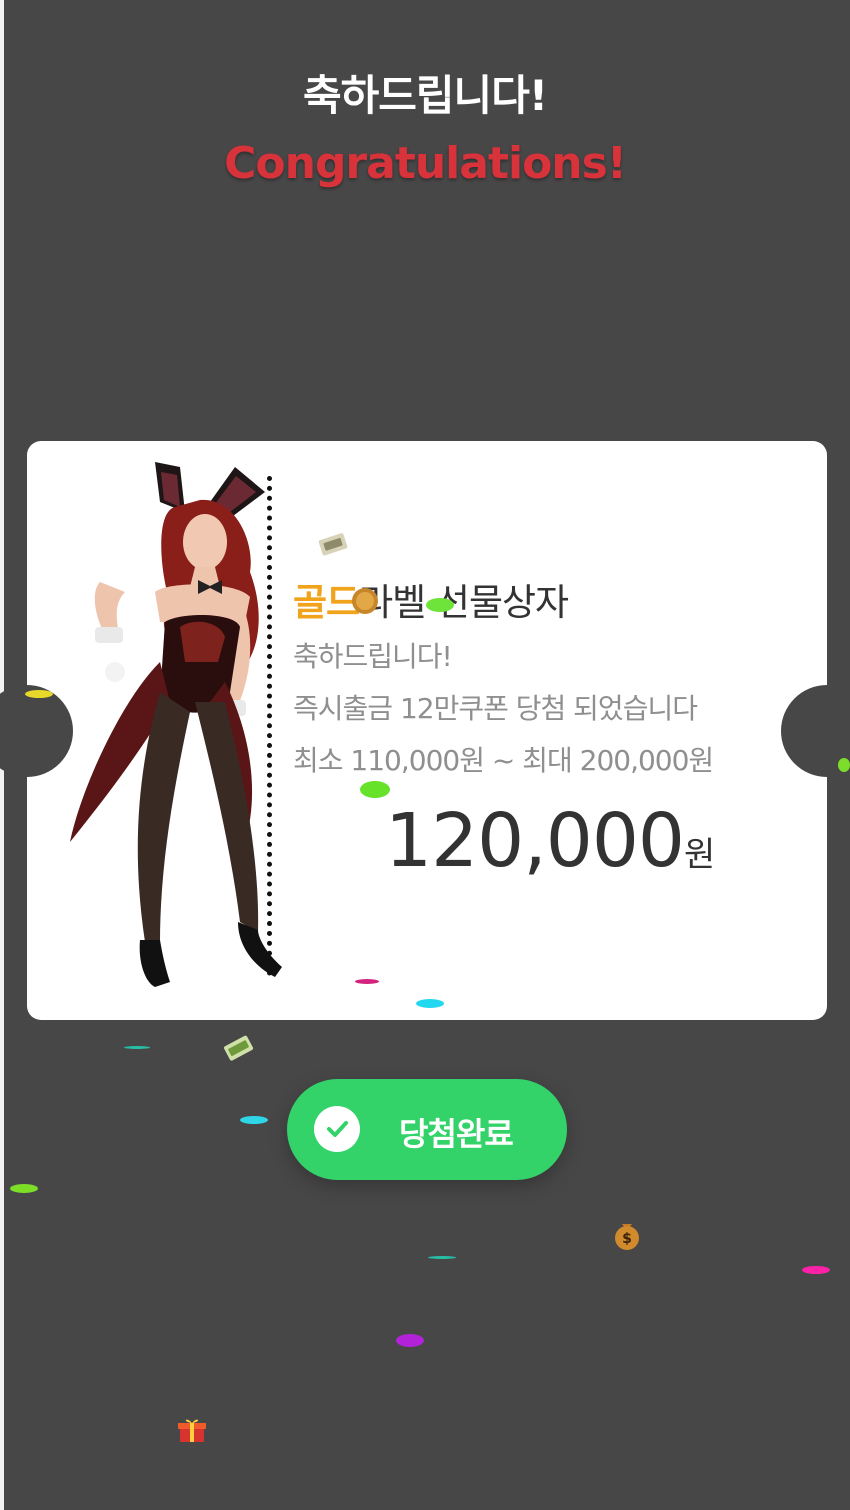 Image resolution: width=850 pixels, height=1510 pixels. I want to click on ticket-perforation, so click(269, 726).